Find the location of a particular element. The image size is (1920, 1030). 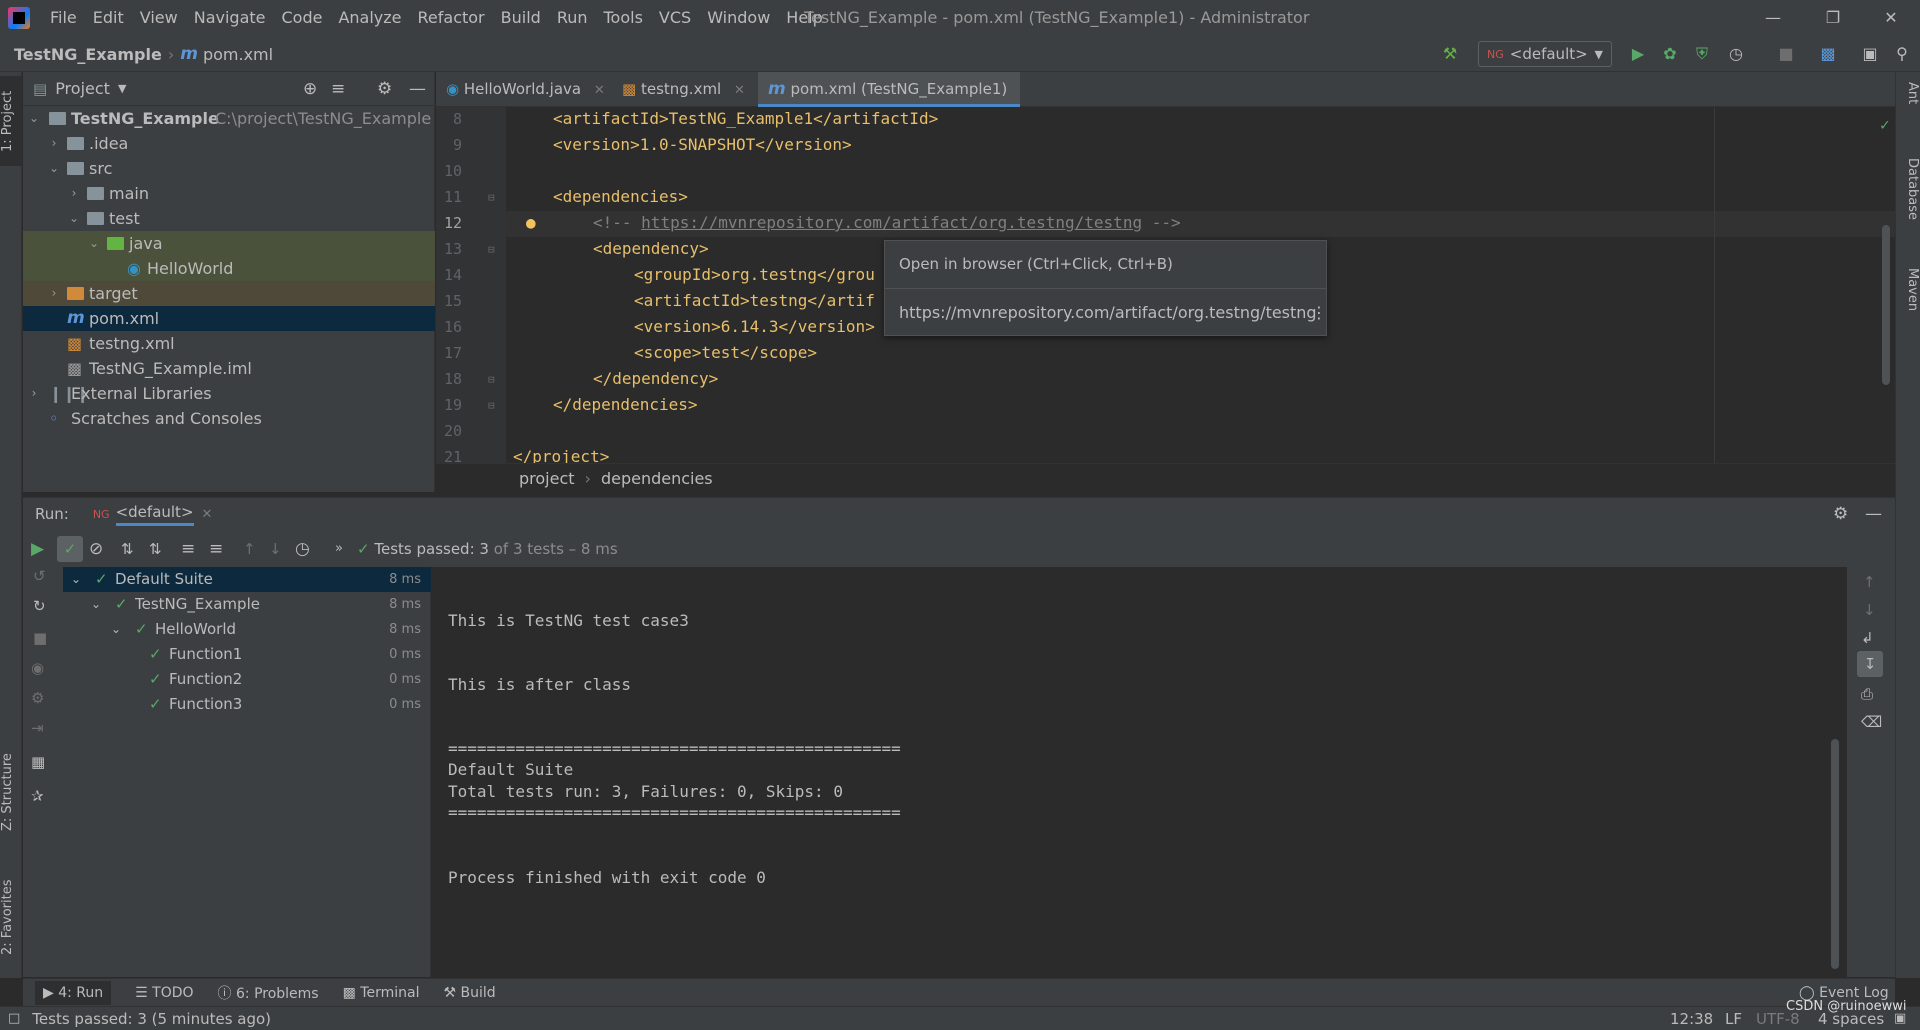

tree-item-idea: › .idea is located at coordinates (229, 143).